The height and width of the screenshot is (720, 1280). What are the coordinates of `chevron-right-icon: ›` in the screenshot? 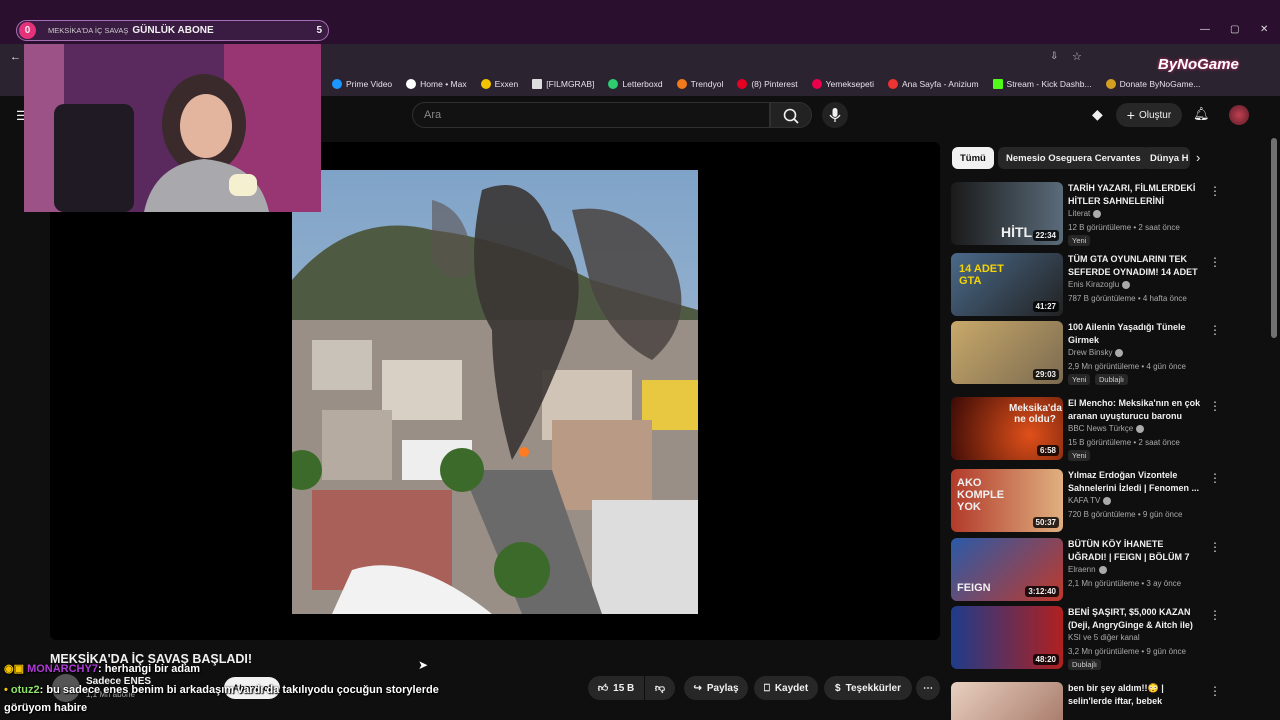 It's located at (1198, 157).